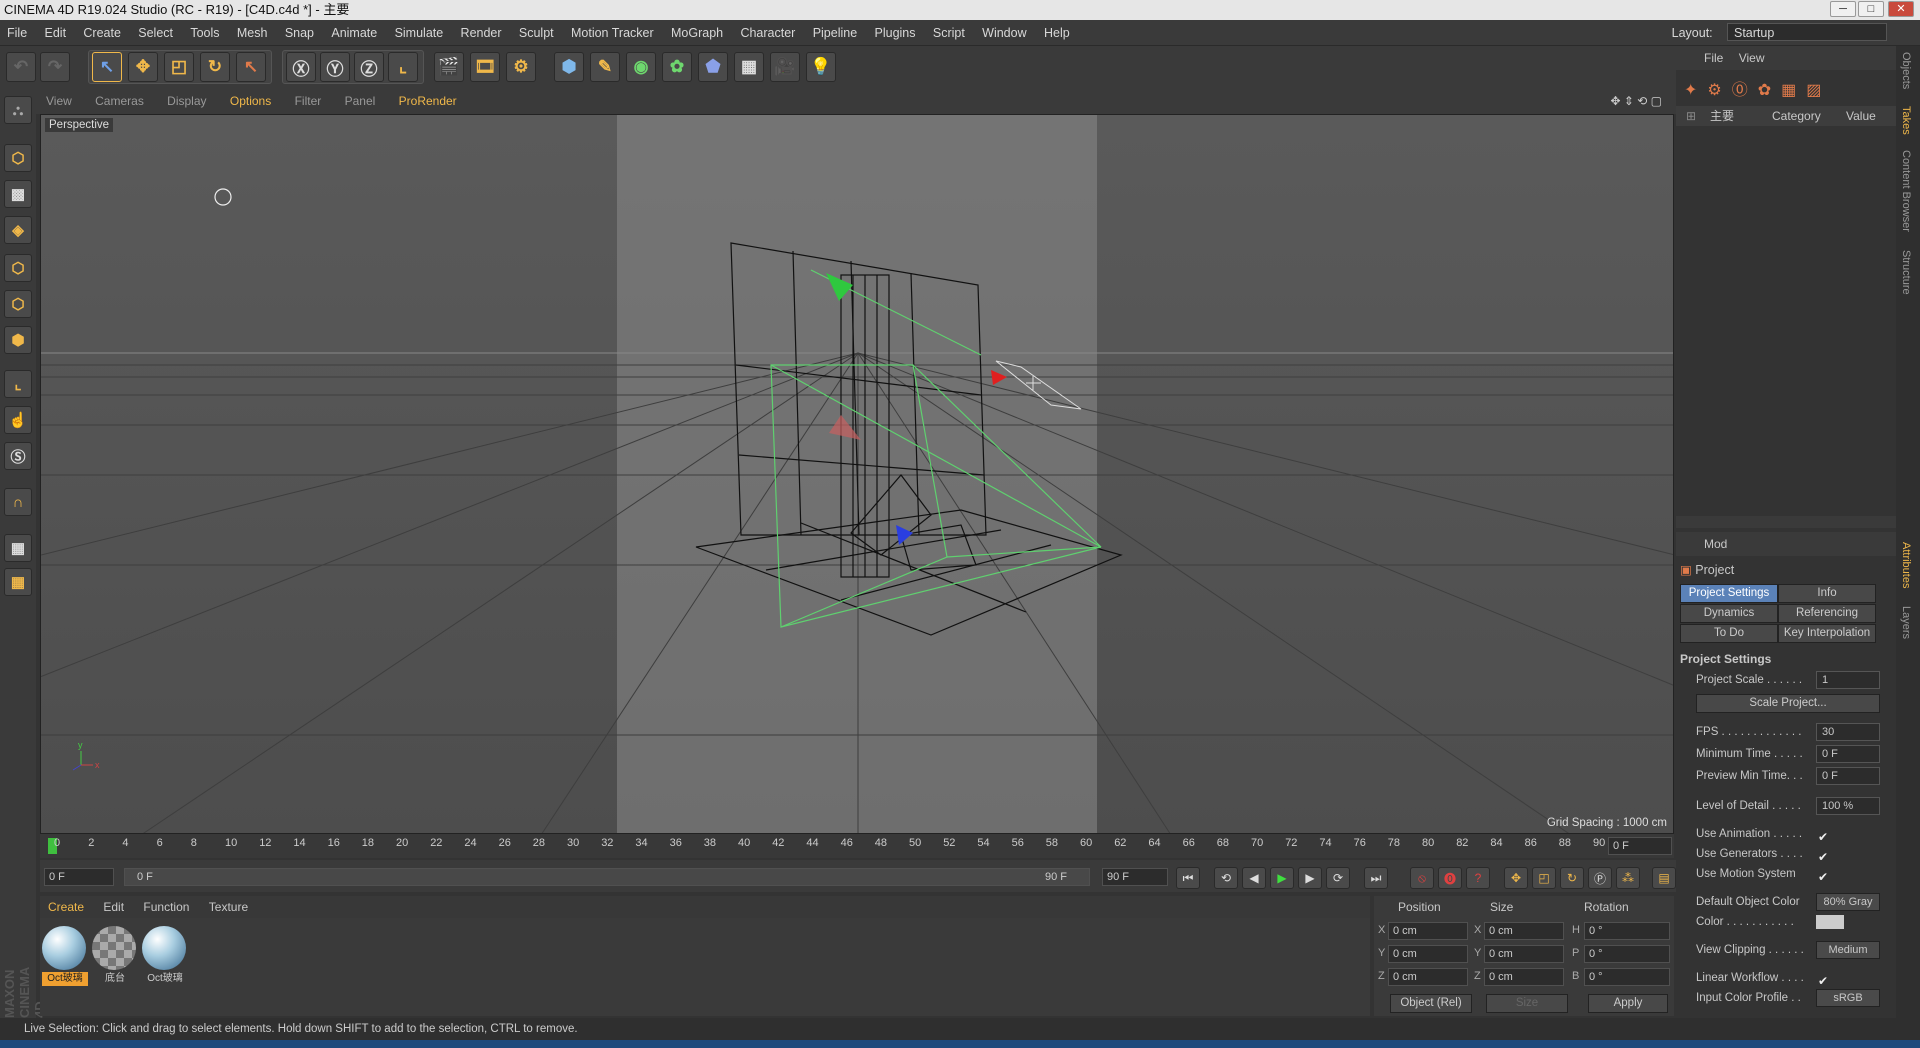 The width and height of the screenshot is (1920, 1048). What do you see at coordinates (1135, 877) in the screenshot?
I see `end-frame-field: 90 F` at bounding box center [1135, 877].